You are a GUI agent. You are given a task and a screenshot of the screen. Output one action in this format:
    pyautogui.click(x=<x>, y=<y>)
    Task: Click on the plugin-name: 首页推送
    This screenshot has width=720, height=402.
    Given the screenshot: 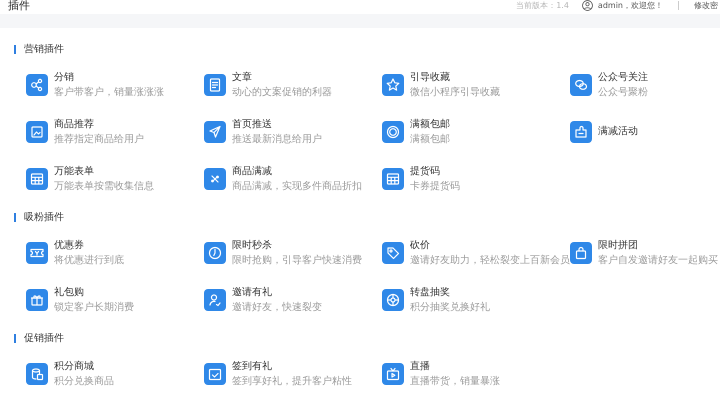 What is the action you would take?
    pyautogui.click(x=277, y=124)
    